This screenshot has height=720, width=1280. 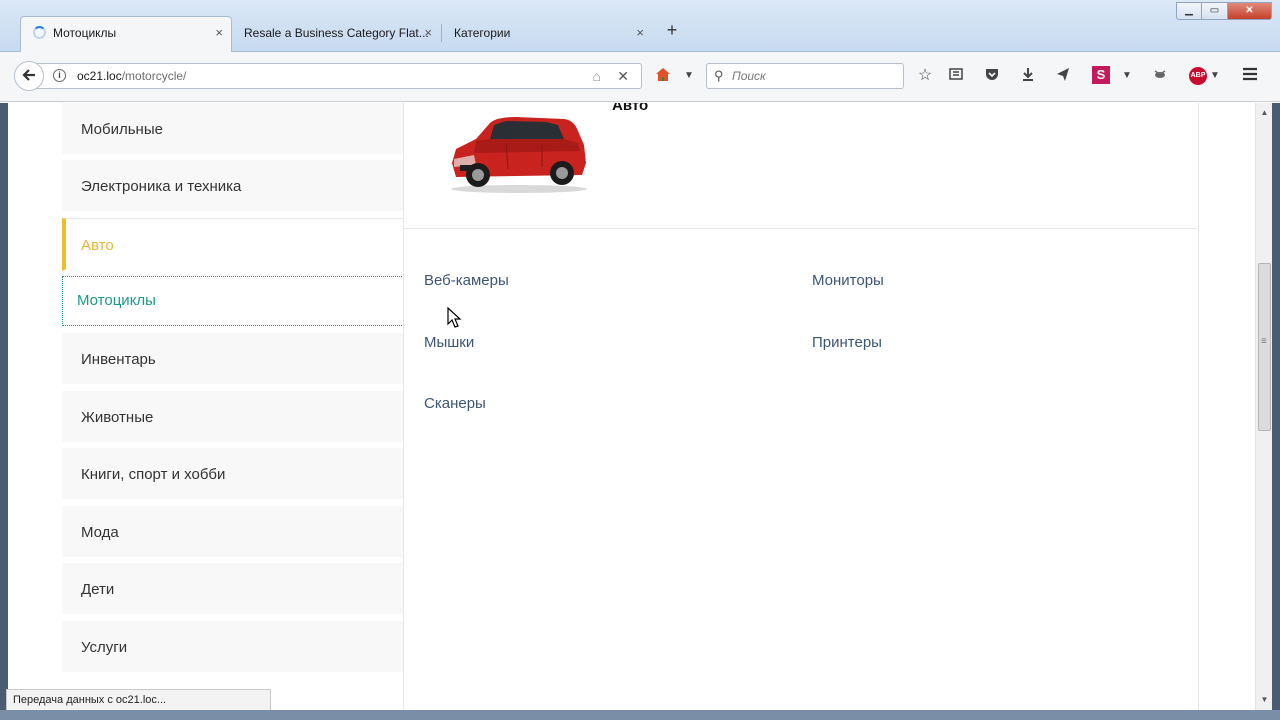 What do you see at coordinates (455, 403) in the screenshot?
I see `subcategory-link-scanners: Сканеры` at bounding box center [455, 403].